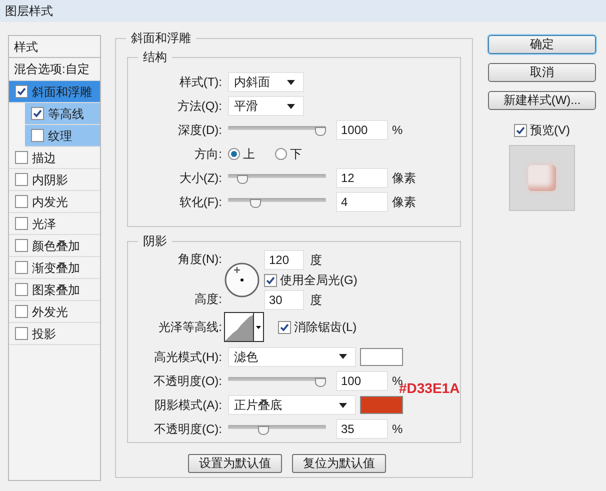  Describe the element at coordinates (284, 300) in the screenshot. I see `input-field: 30` at that location.